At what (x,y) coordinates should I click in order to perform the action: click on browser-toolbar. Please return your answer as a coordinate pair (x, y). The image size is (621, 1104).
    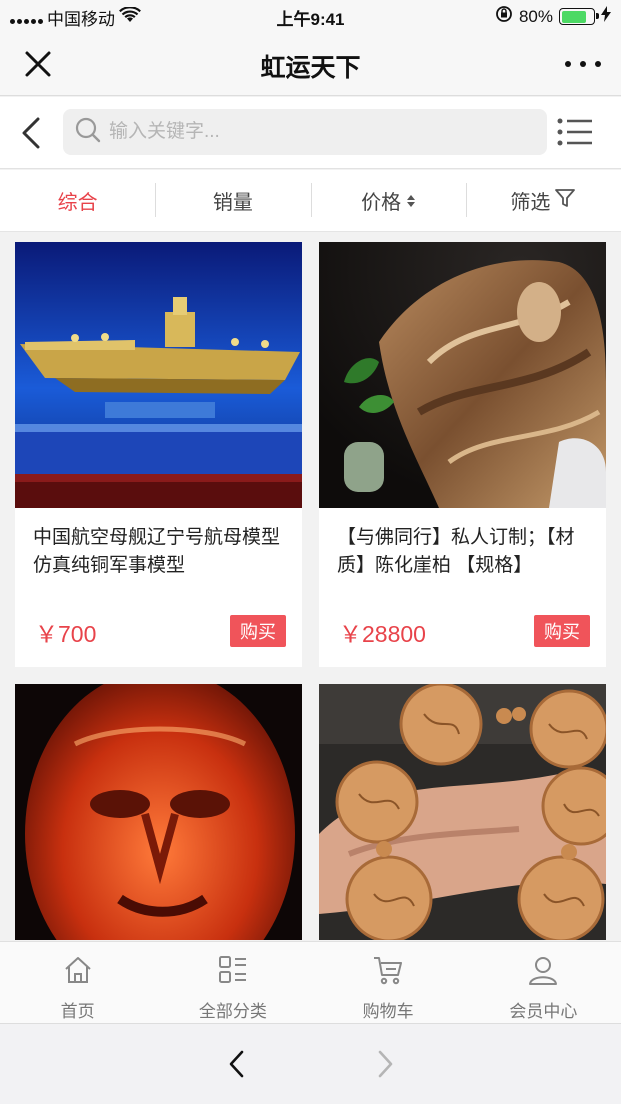
    Looking at the image, I should click on (310, 1063).